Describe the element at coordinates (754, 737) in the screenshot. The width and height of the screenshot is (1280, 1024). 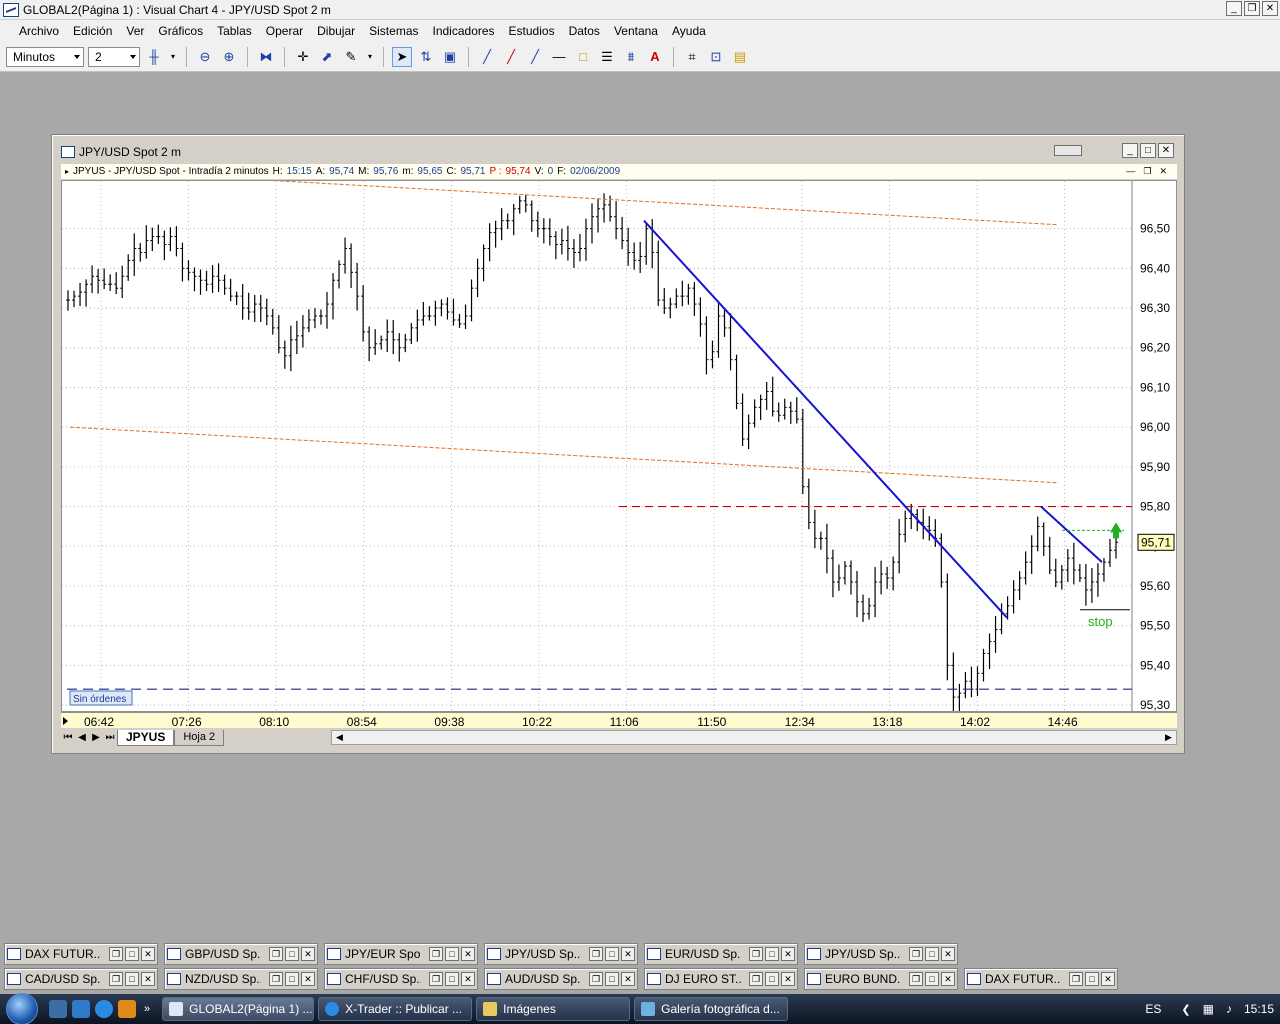
I see `horizontal-scrollbar: ◀ ▶` at that location.